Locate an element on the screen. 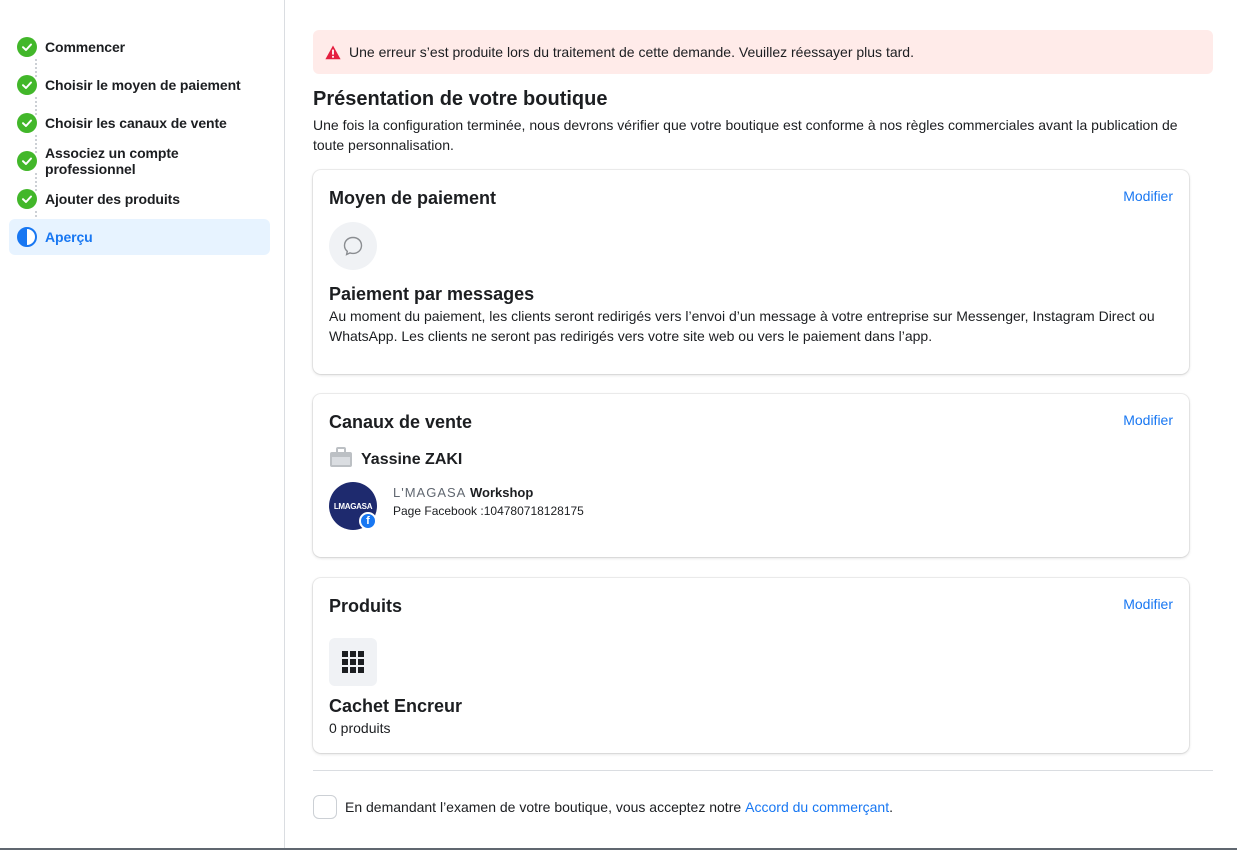 Image resolution: width=1237 pixels, height=850 pixels. page-name: L'MAGASA Workshop is located at coordinates (463, 492).